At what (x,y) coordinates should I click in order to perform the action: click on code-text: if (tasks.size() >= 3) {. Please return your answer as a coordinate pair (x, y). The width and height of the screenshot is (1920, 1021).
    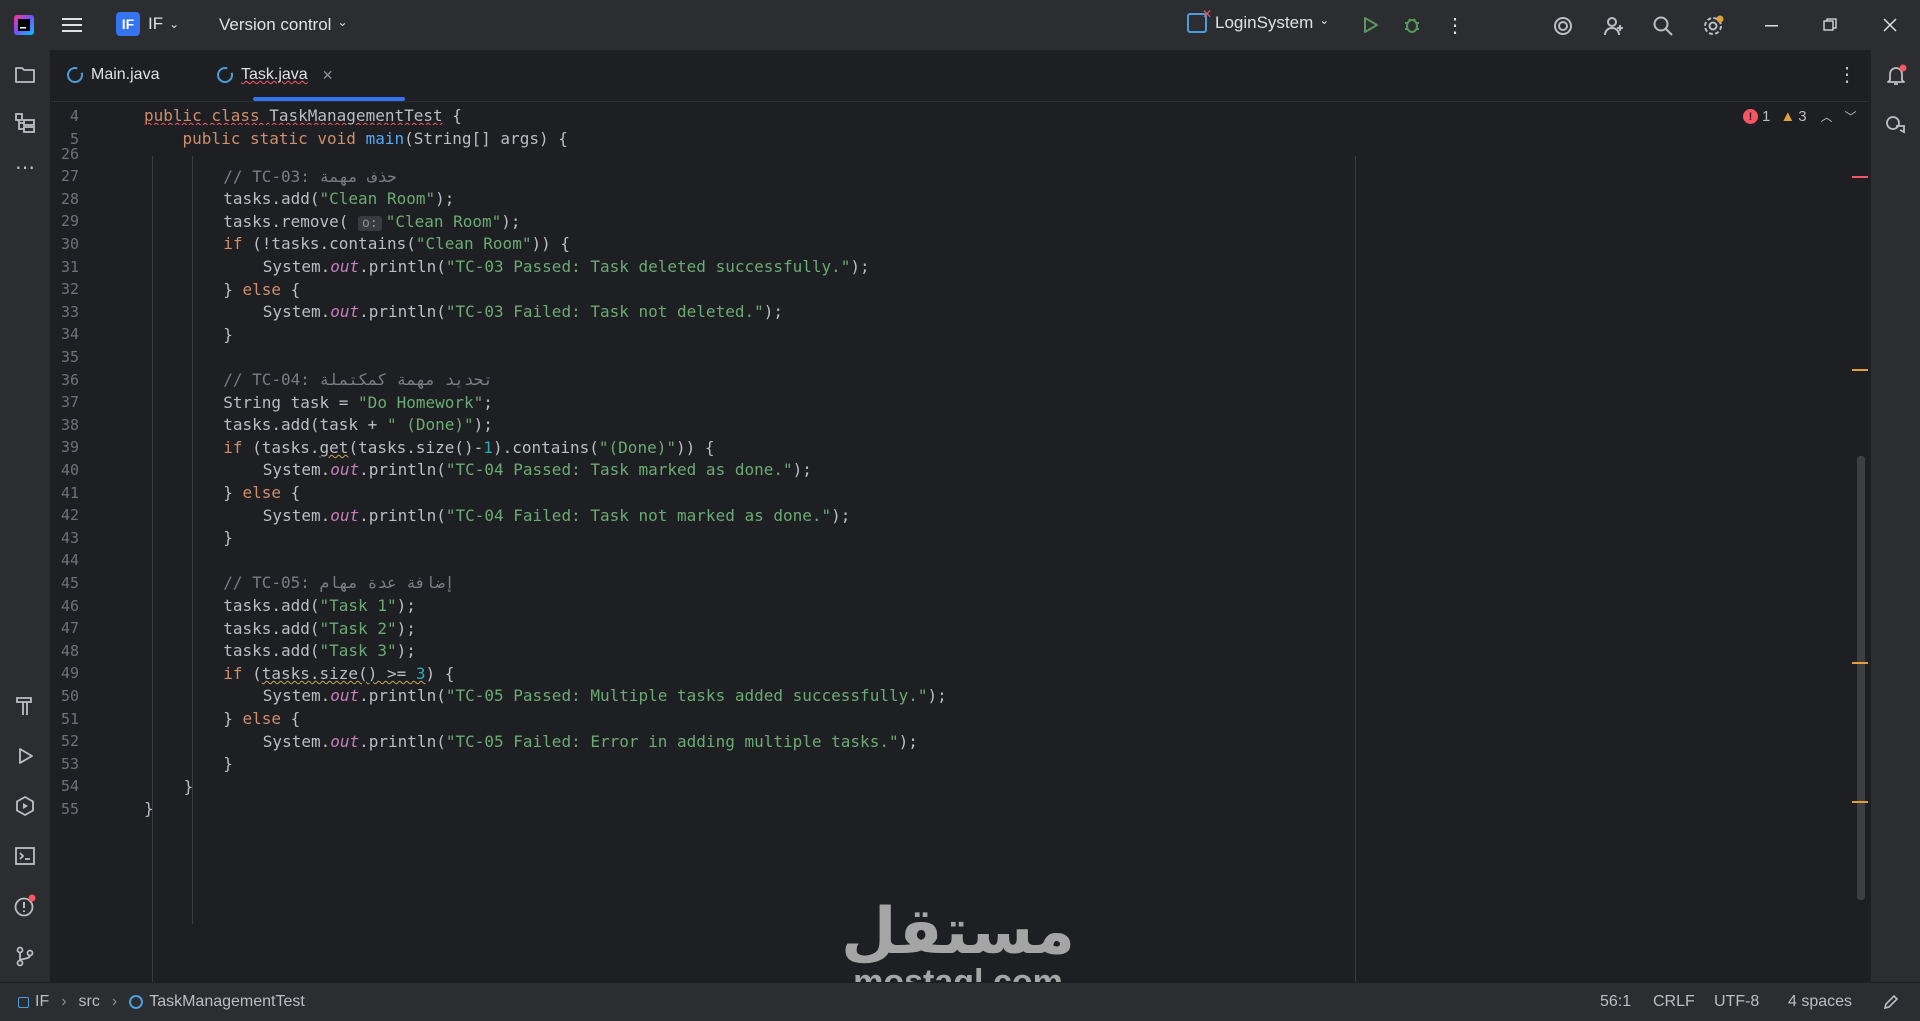
    Looking at the image, I should click on (338, 673).